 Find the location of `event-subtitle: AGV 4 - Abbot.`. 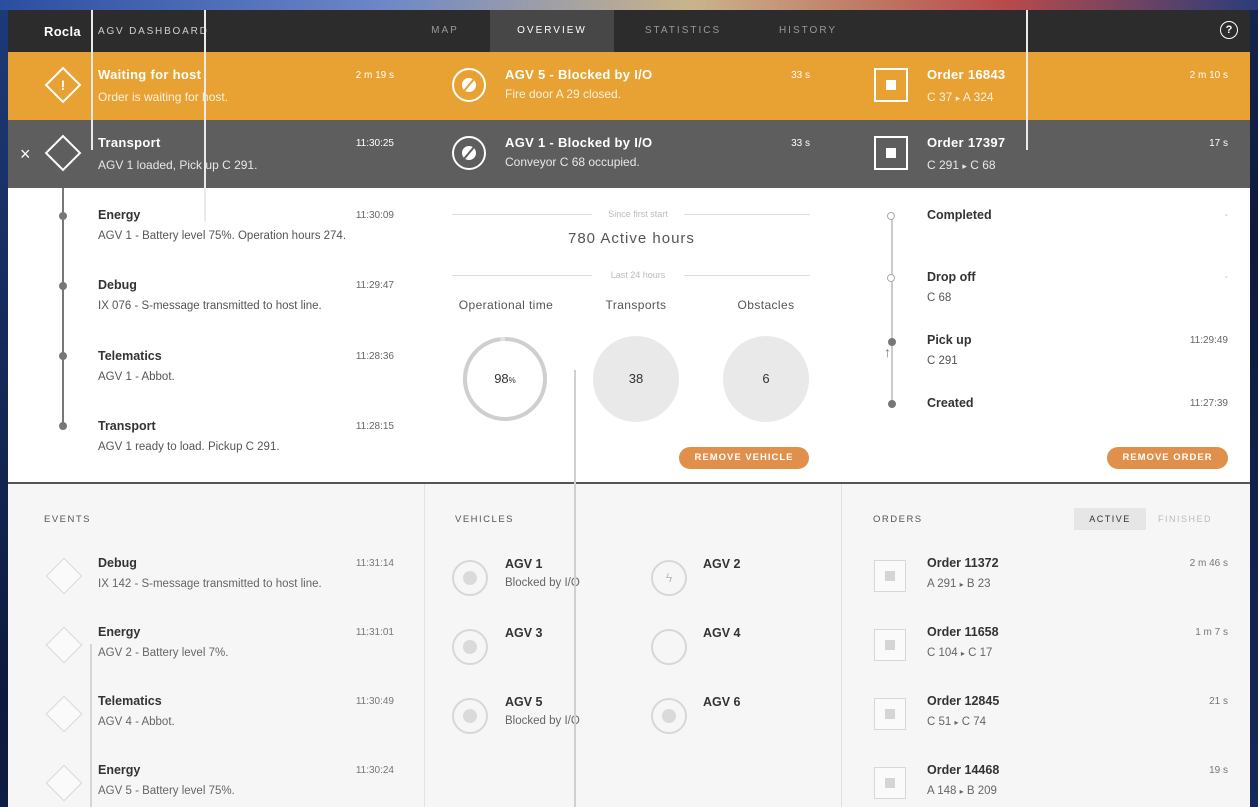

event-subtitle: AGV 4 - Abbot. is located at coordinates (136, 722).